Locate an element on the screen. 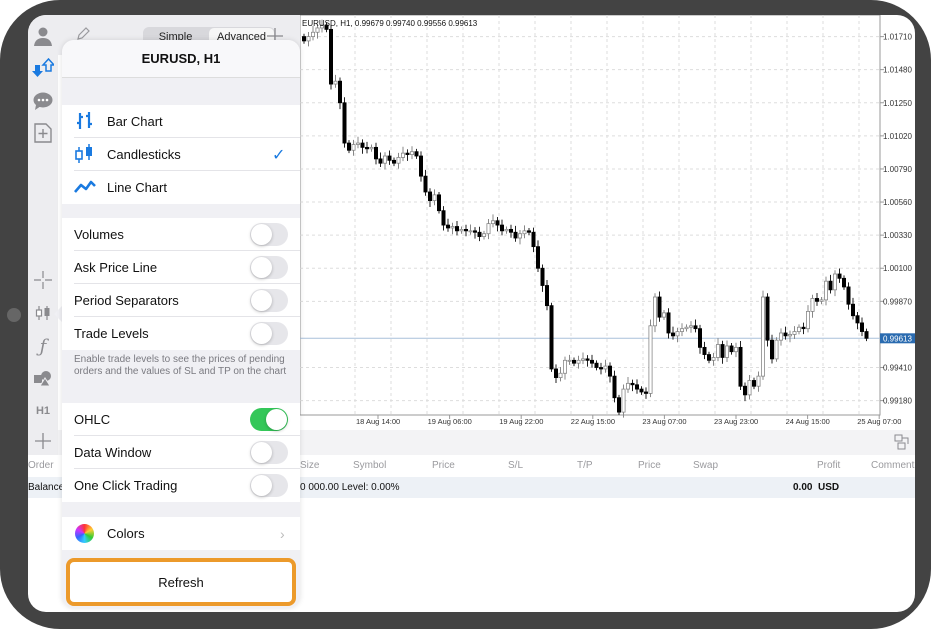 This screenshot has height=629, width=931. balance-label: Balance is located at coordinates (46, 487).